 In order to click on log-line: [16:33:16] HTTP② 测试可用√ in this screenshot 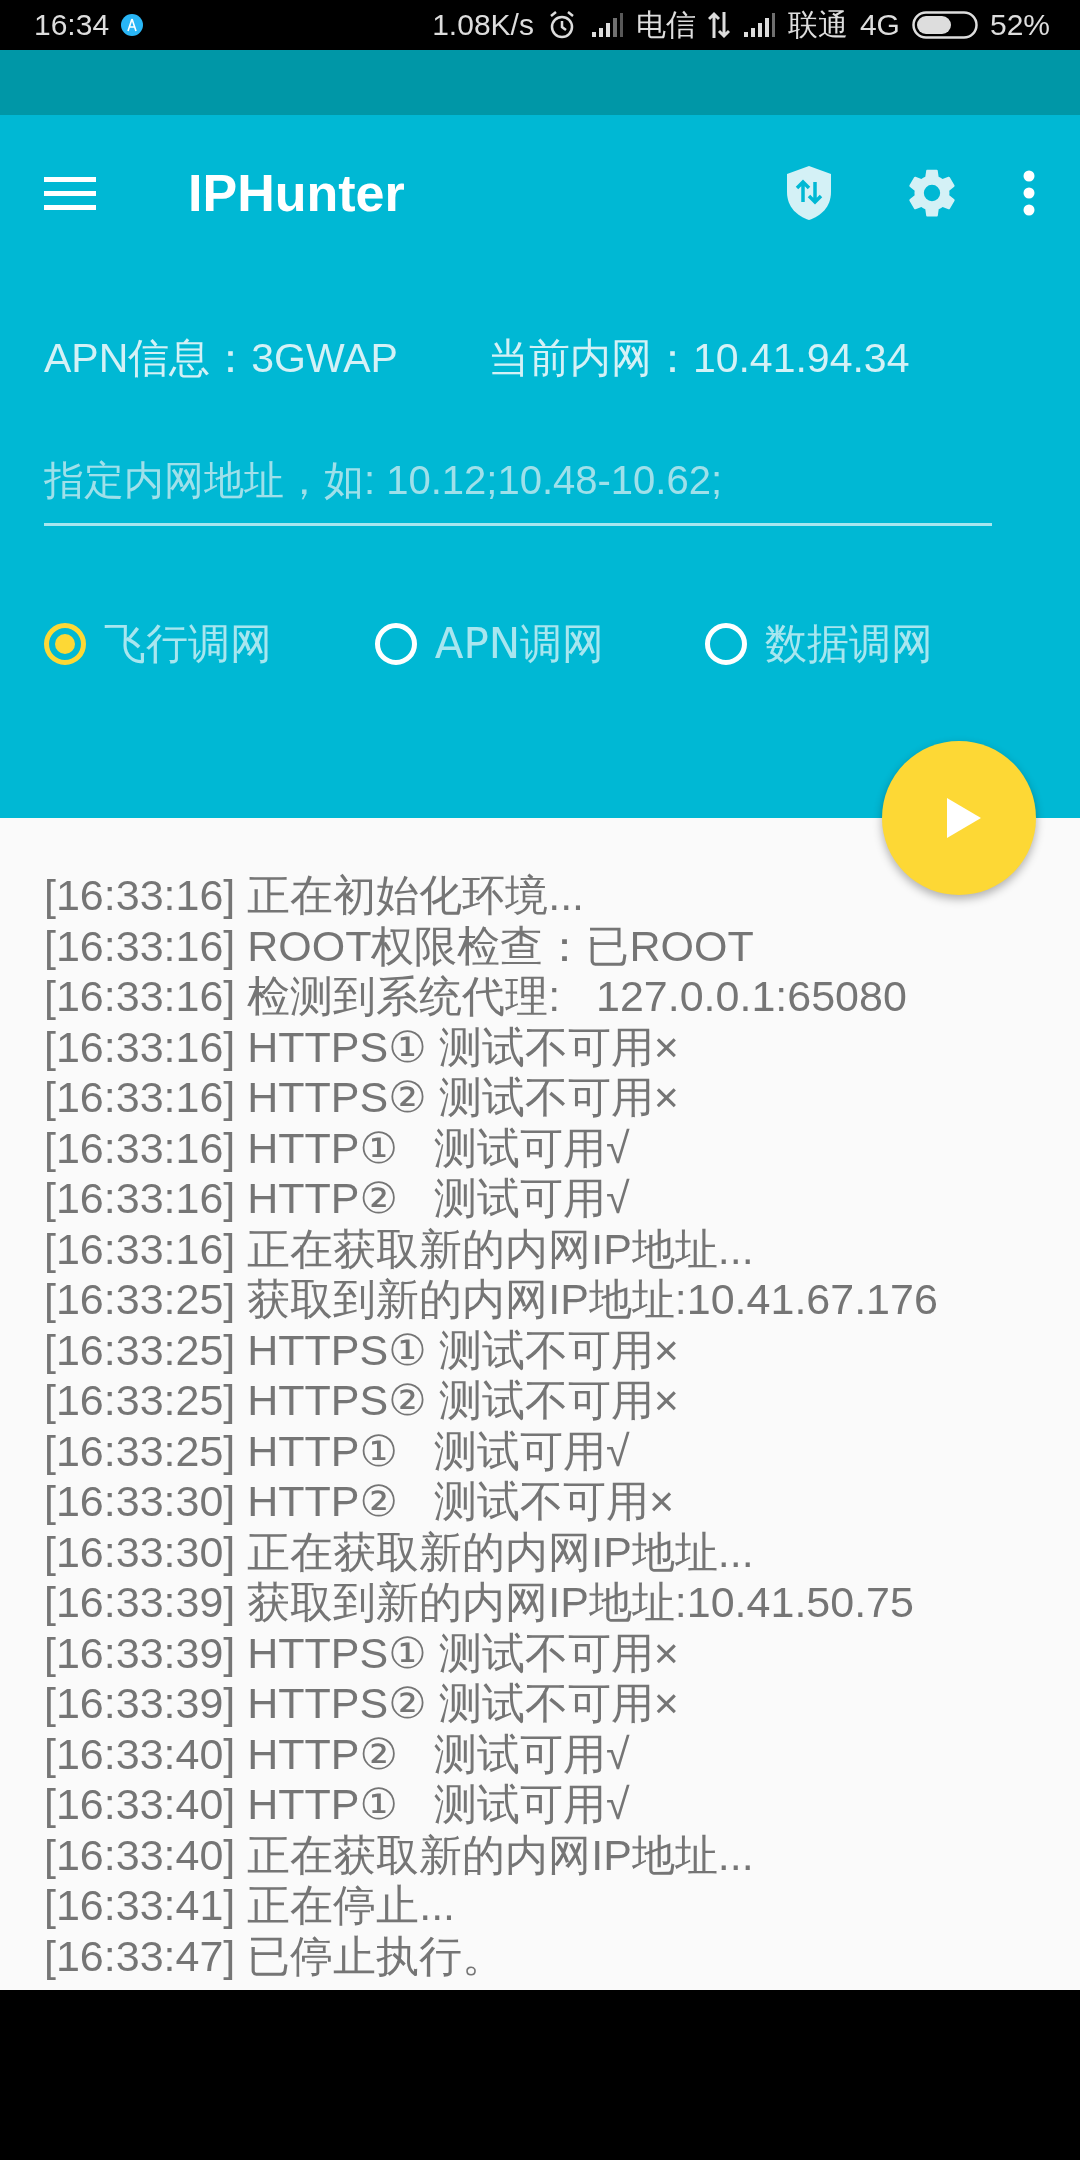, I will do `click(337, 1198)`.